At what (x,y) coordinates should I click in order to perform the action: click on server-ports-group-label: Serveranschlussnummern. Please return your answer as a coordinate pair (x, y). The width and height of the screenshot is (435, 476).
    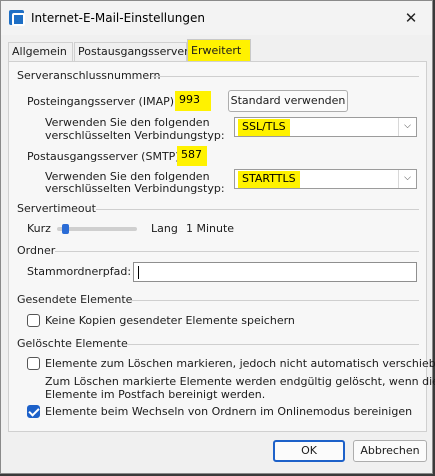
    Looking at the image, I should click on (89, 75).